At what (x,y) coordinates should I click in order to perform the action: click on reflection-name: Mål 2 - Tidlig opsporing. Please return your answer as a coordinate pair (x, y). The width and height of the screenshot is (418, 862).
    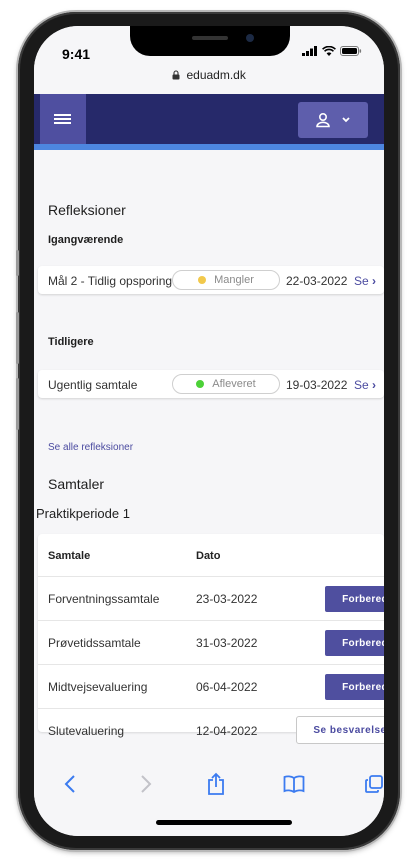
    Looking at the image, I should click on (110, 281).